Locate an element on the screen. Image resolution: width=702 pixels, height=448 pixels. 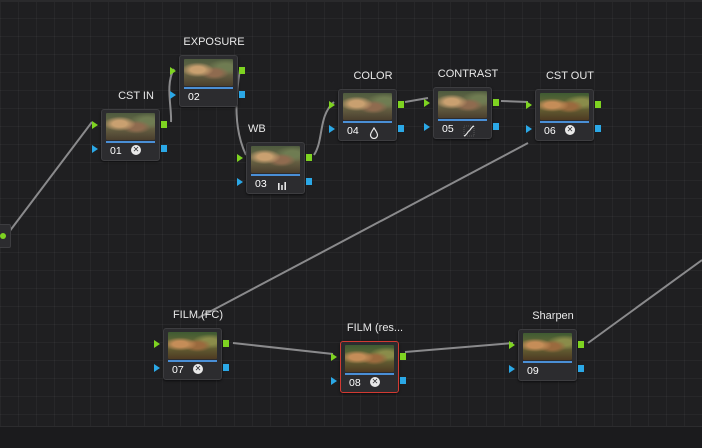
curve-icon is located at coordinates (469, 131).